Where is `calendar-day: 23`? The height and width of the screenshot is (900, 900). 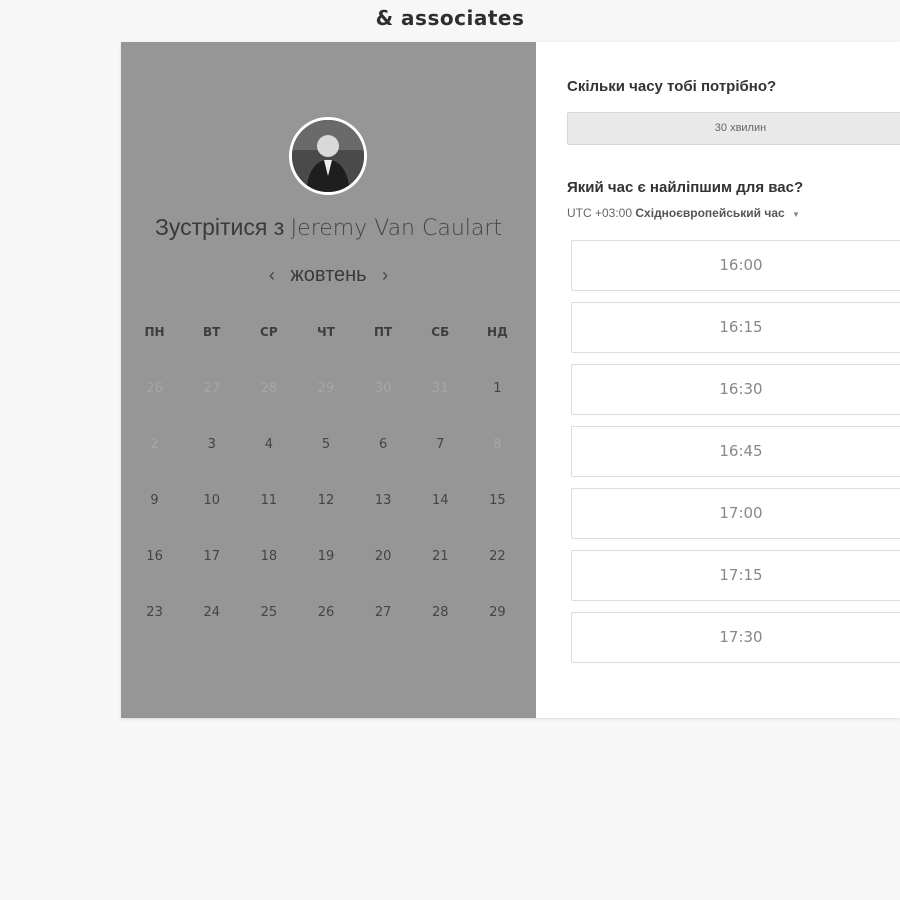 calendar-day: 23 is located at coordinates (154, 621).